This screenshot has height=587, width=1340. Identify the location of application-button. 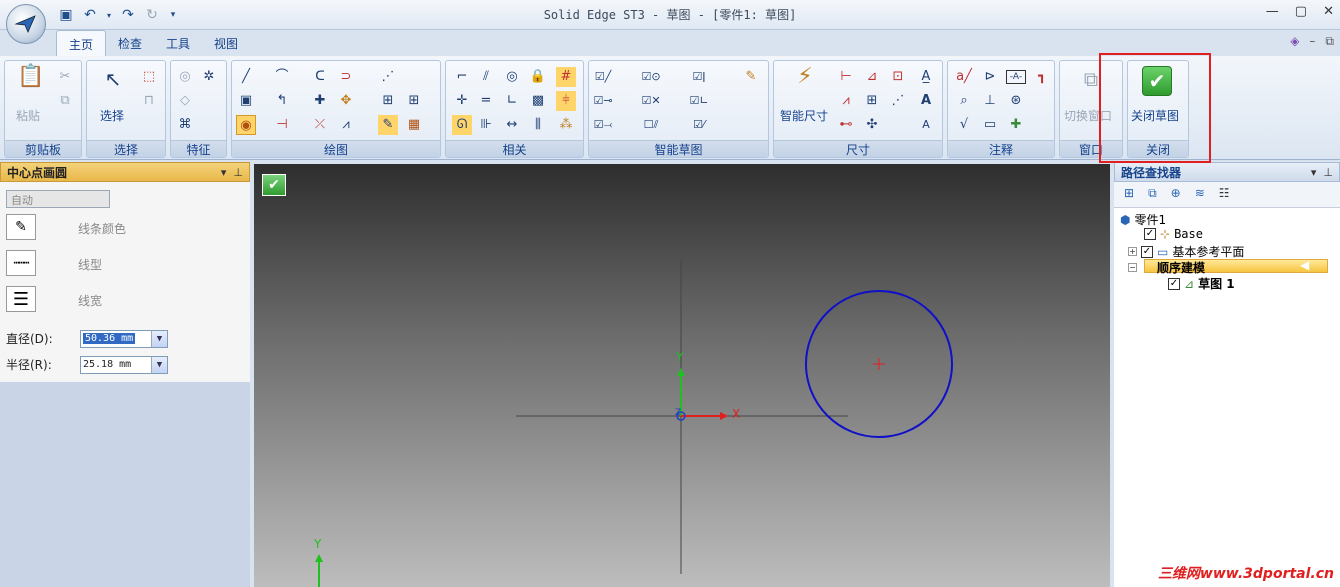
(26, 24).